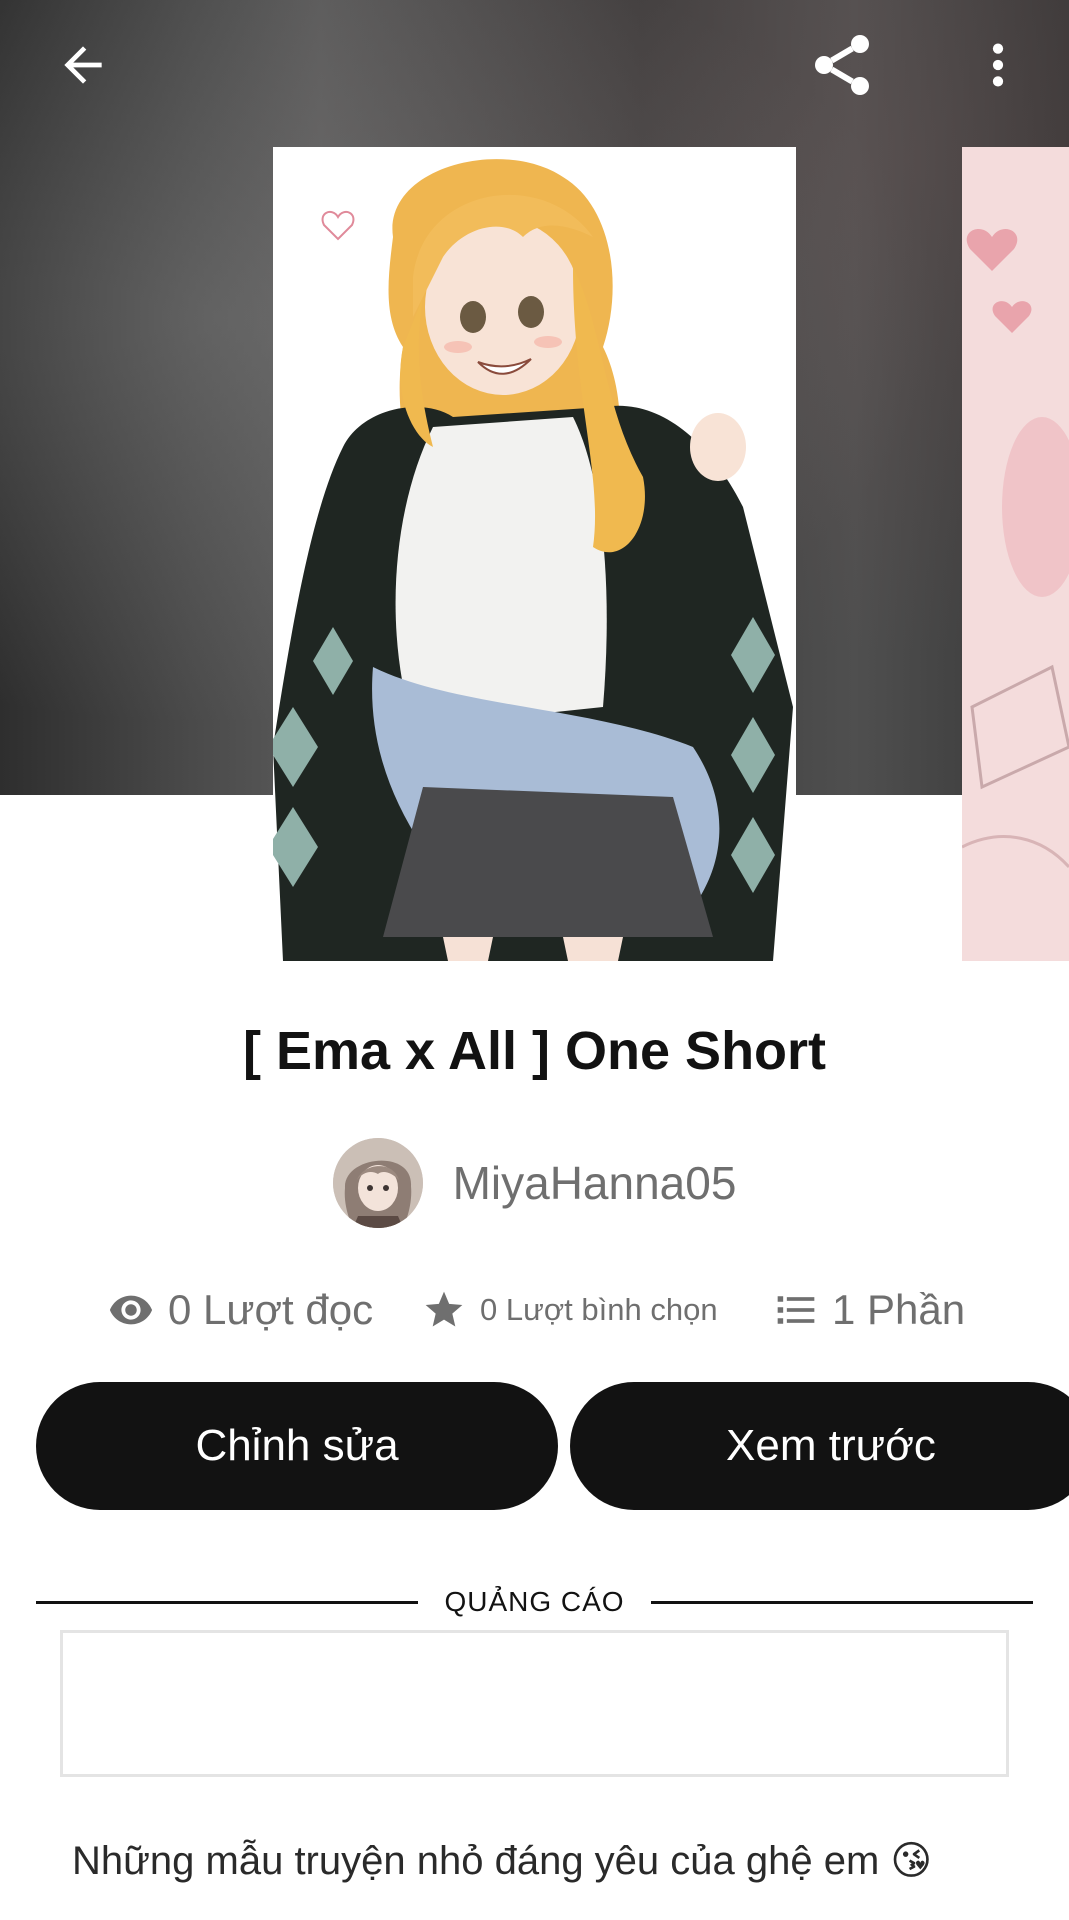  What do you see at coordinates (796, 1310) in the screenshot?
I see `list-icon` at bounding box center [796, 1310].